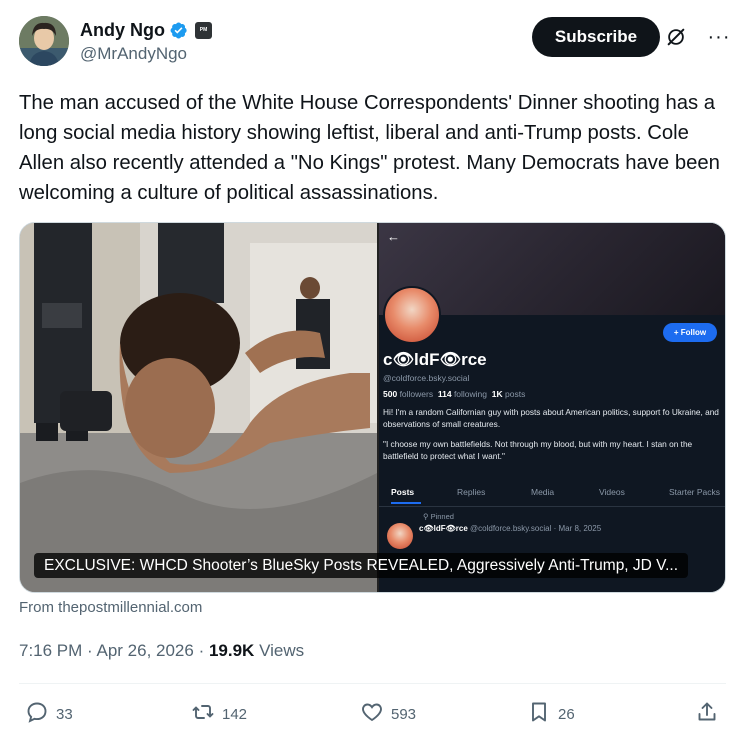 The image size is (749, 744). What do you see at coordinates (719, 37) in the screenshot?
I see `more-options-icon: ···` at bounding box center [719, 37].